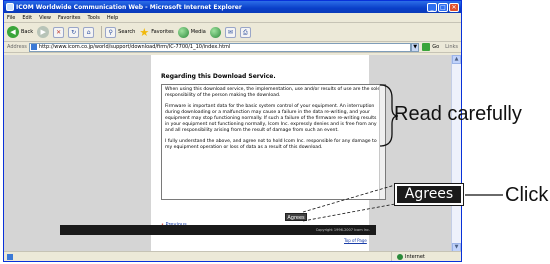  I want to click on menu-edit: Edit, so click(27, 18).